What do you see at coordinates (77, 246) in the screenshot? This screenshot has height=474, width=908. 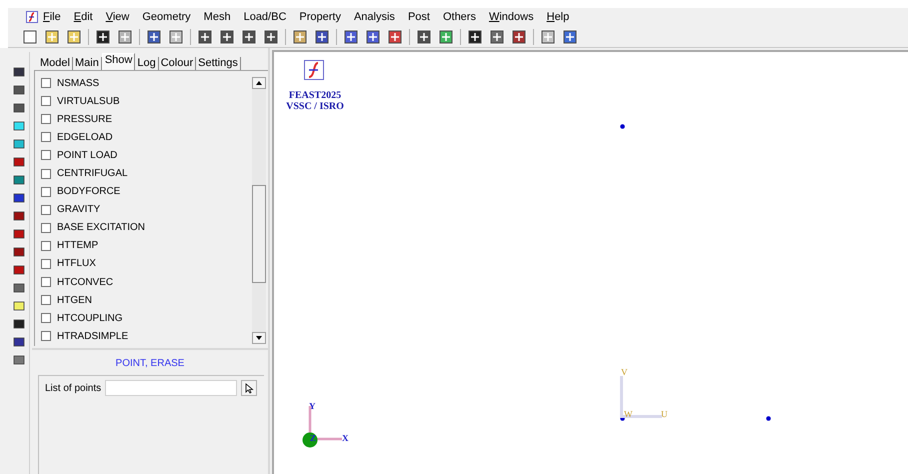 I see `checkbox-label: HTTEMP` at bounding box center [77, 246].